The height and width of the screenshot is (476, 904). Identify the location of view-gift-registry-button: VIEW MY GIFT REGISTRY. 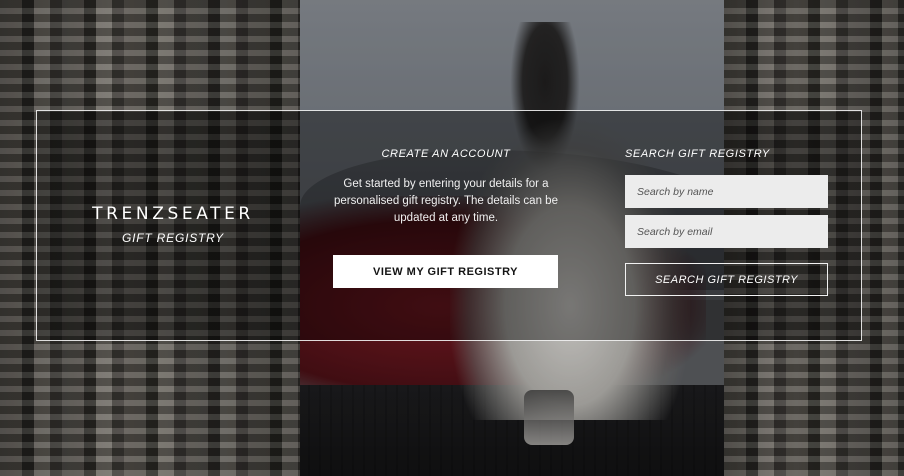
(445, 271).